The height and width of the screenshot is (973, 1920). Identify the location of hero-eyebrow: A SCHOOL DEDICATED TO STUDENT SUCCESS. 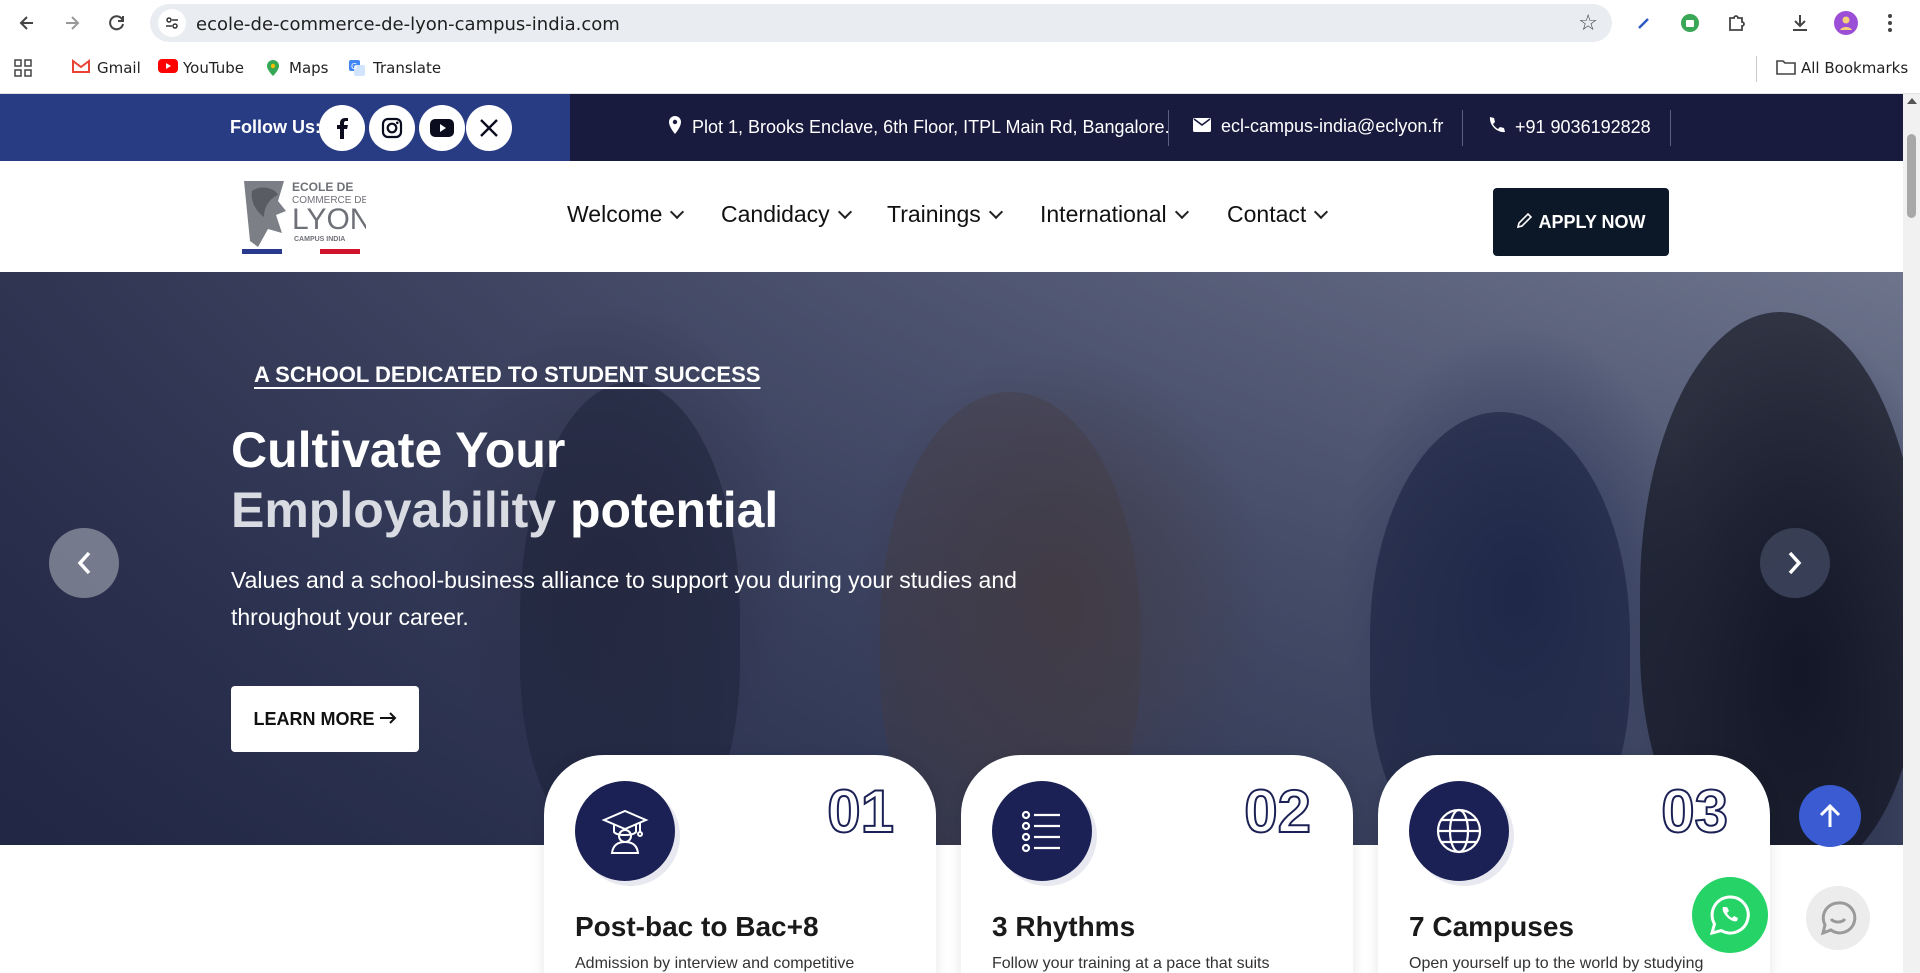
(507, 374).